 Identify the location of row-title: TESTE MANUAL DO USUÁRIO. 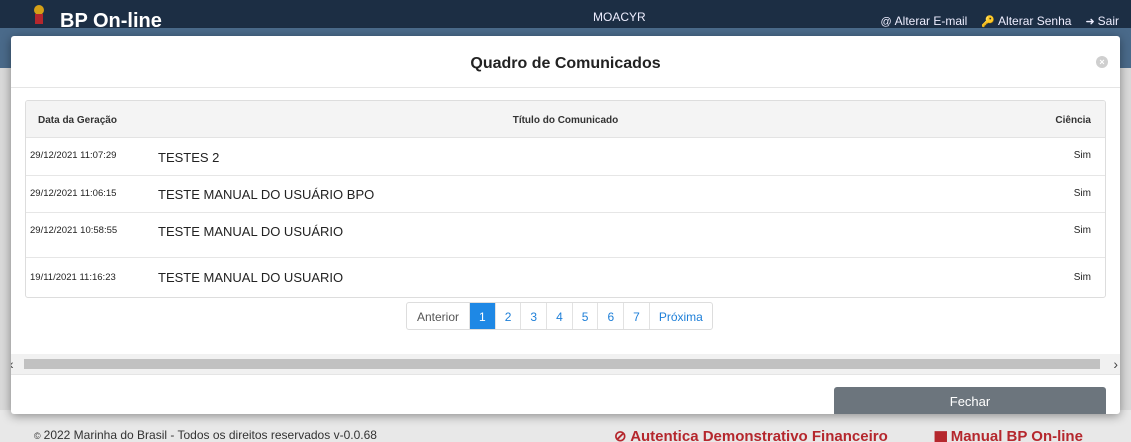
(251, 231).